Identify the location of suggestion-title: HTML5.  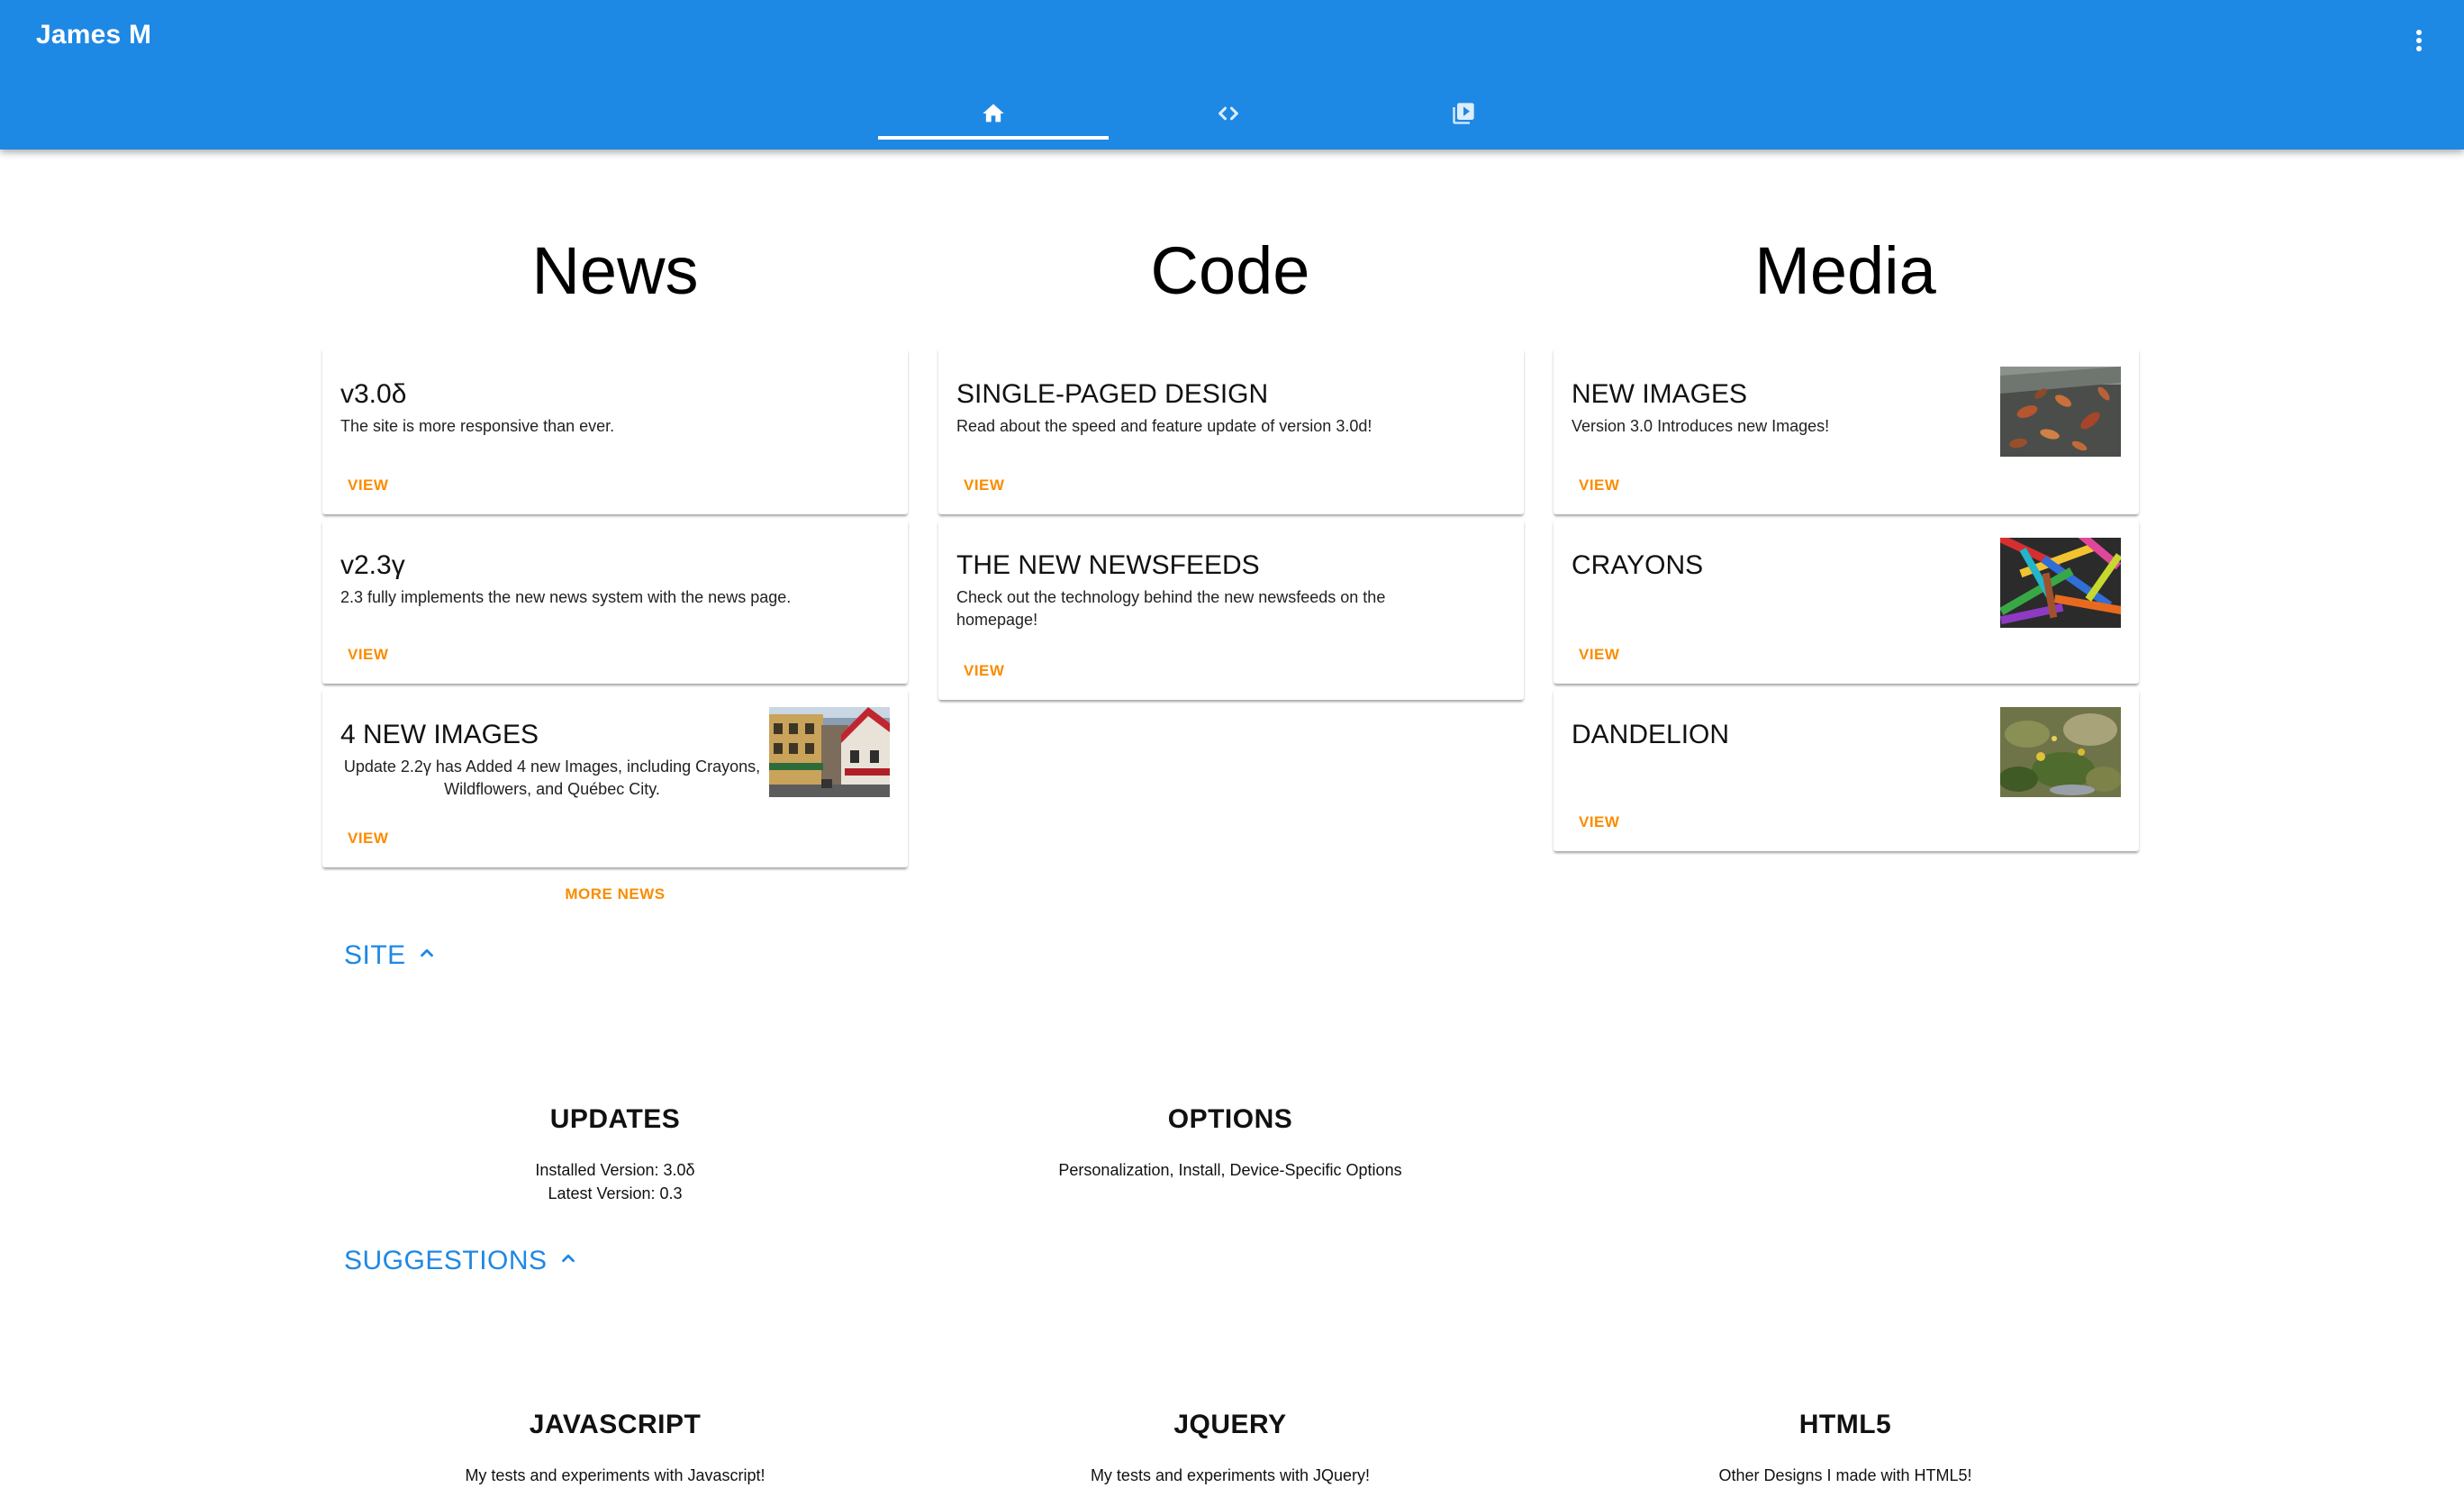
(1845, 1424).